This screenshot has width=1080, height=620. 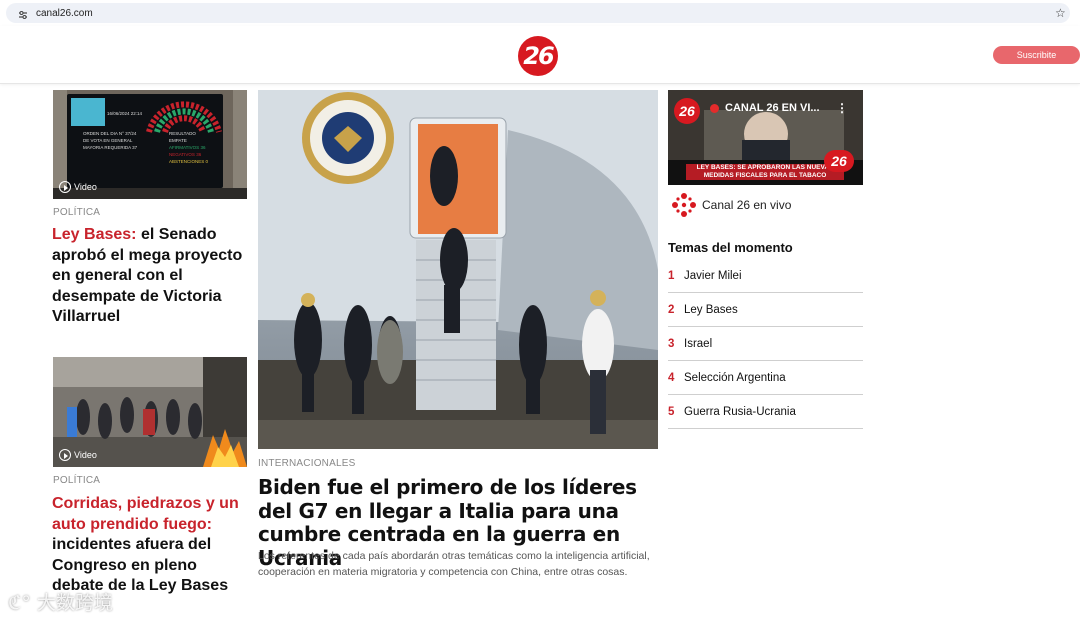 What do you see at coordinates (189, 161) in the screenshot?
I see `board-row: ABSTENCIONES 0` at bounding box center [189, 161].